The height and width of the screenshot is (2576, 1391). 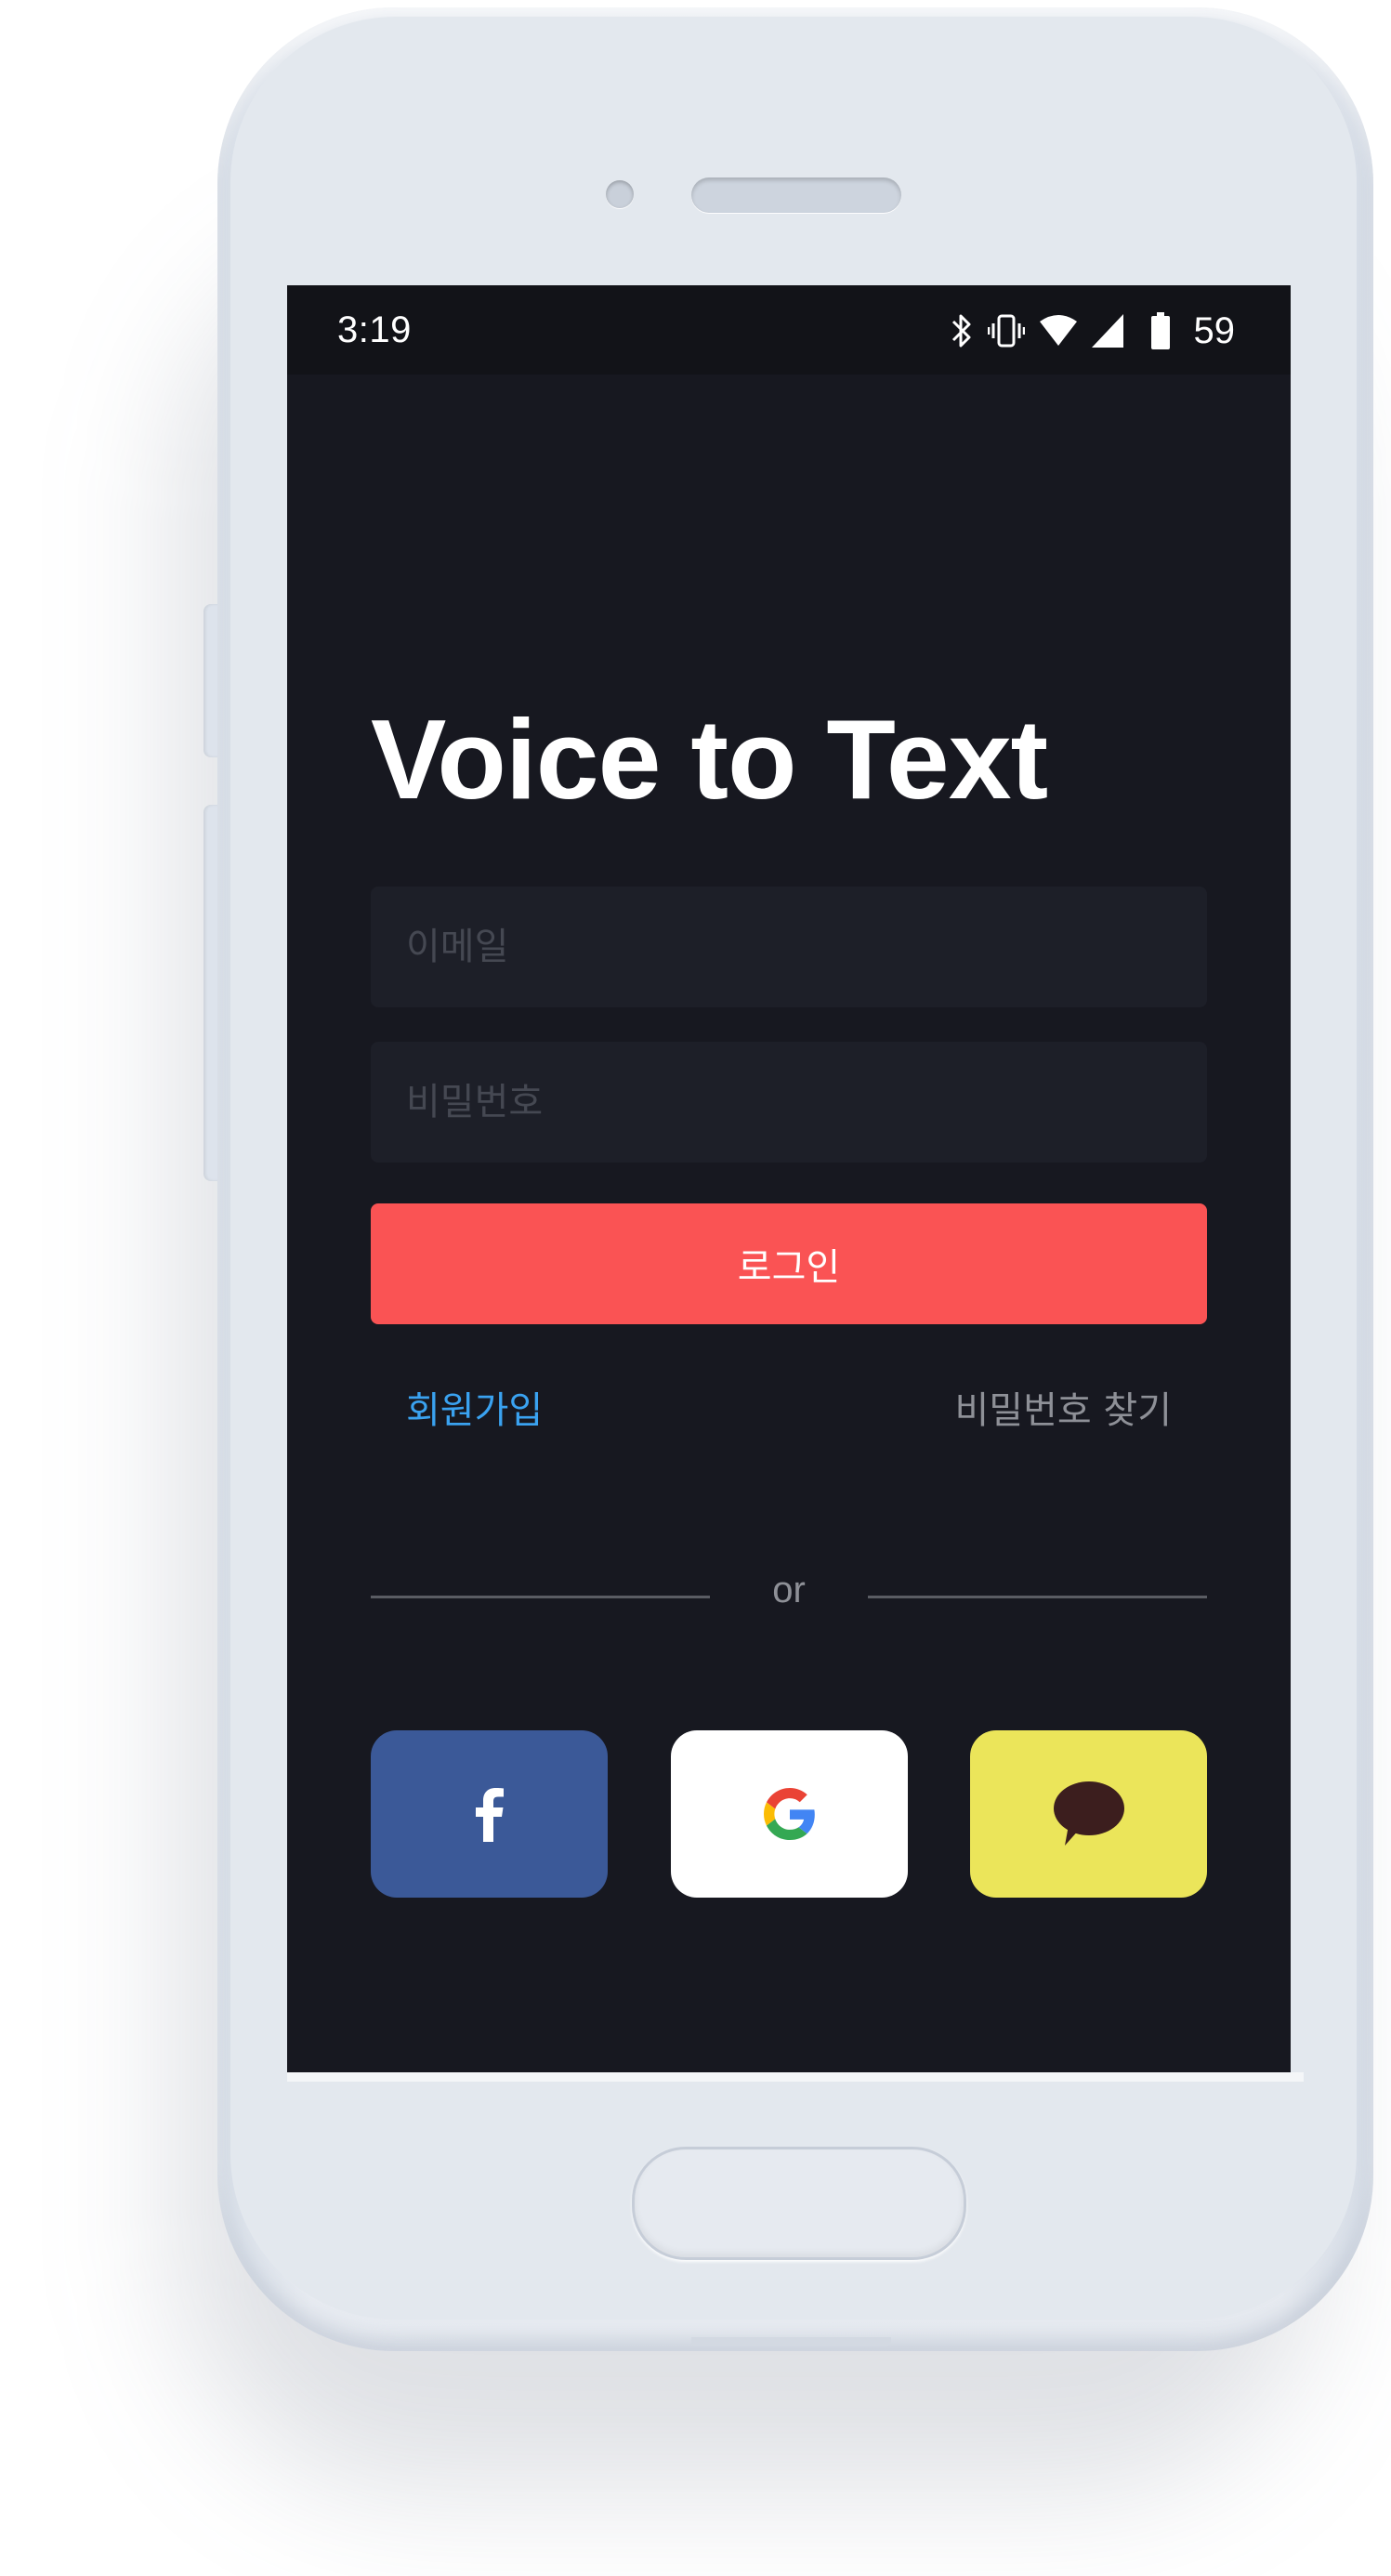 What do you see at coordinates (799, 2203) in the screenshot?
I see `home-button` at bounding box center [799, 2203].